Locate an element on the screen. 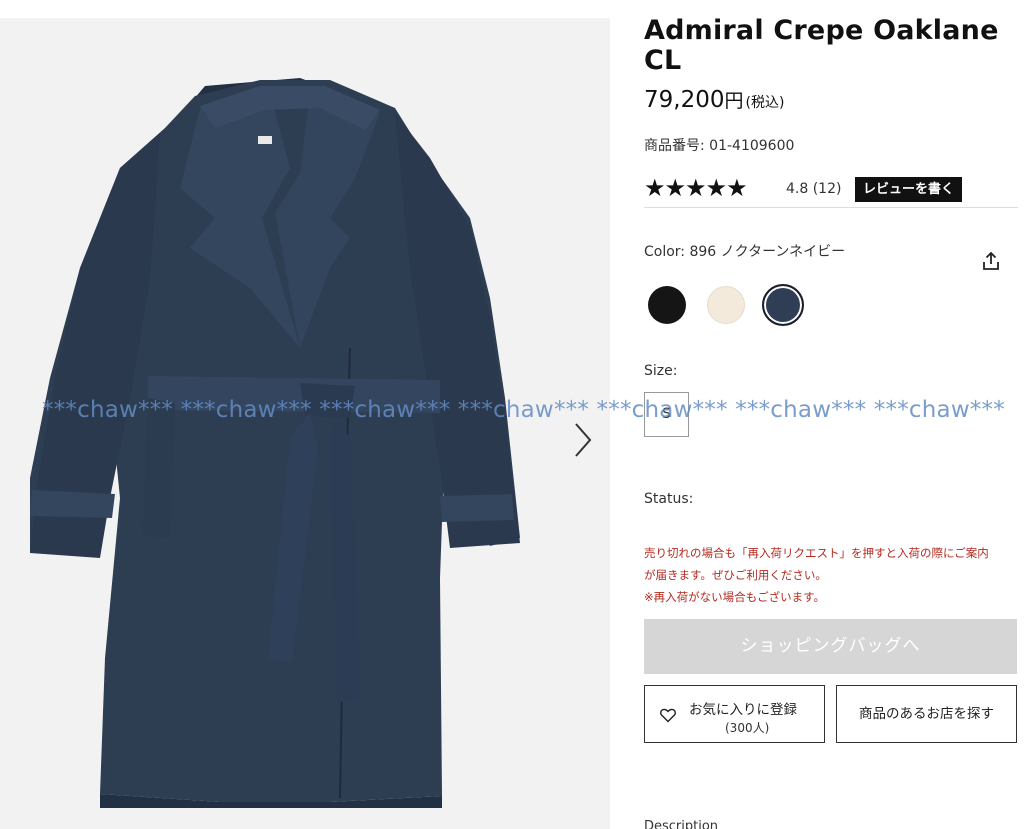 The height and width of the screenshot is (829, 1026). add-to-favorites-button: お気に入りに登録 (300人) is located at coordinates (734, 714).